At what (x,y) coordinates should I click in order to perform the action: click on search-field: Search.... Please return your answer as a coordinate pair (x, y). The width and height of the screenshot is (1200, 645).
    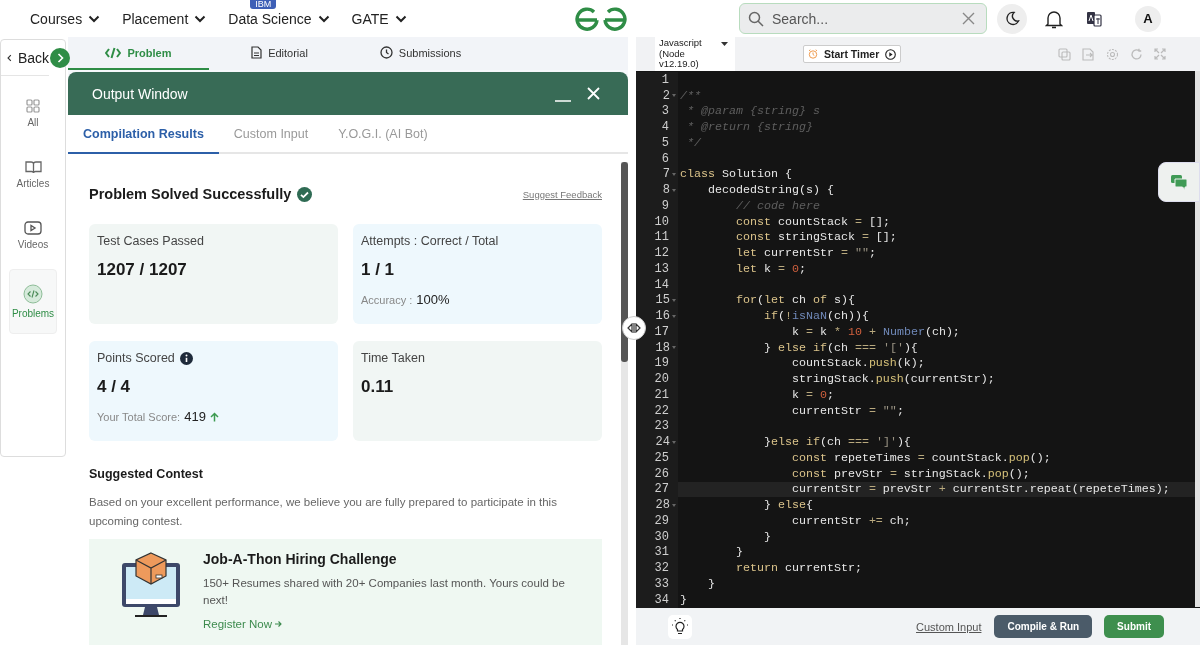
    Looking at the image, I should click on (863, 18).